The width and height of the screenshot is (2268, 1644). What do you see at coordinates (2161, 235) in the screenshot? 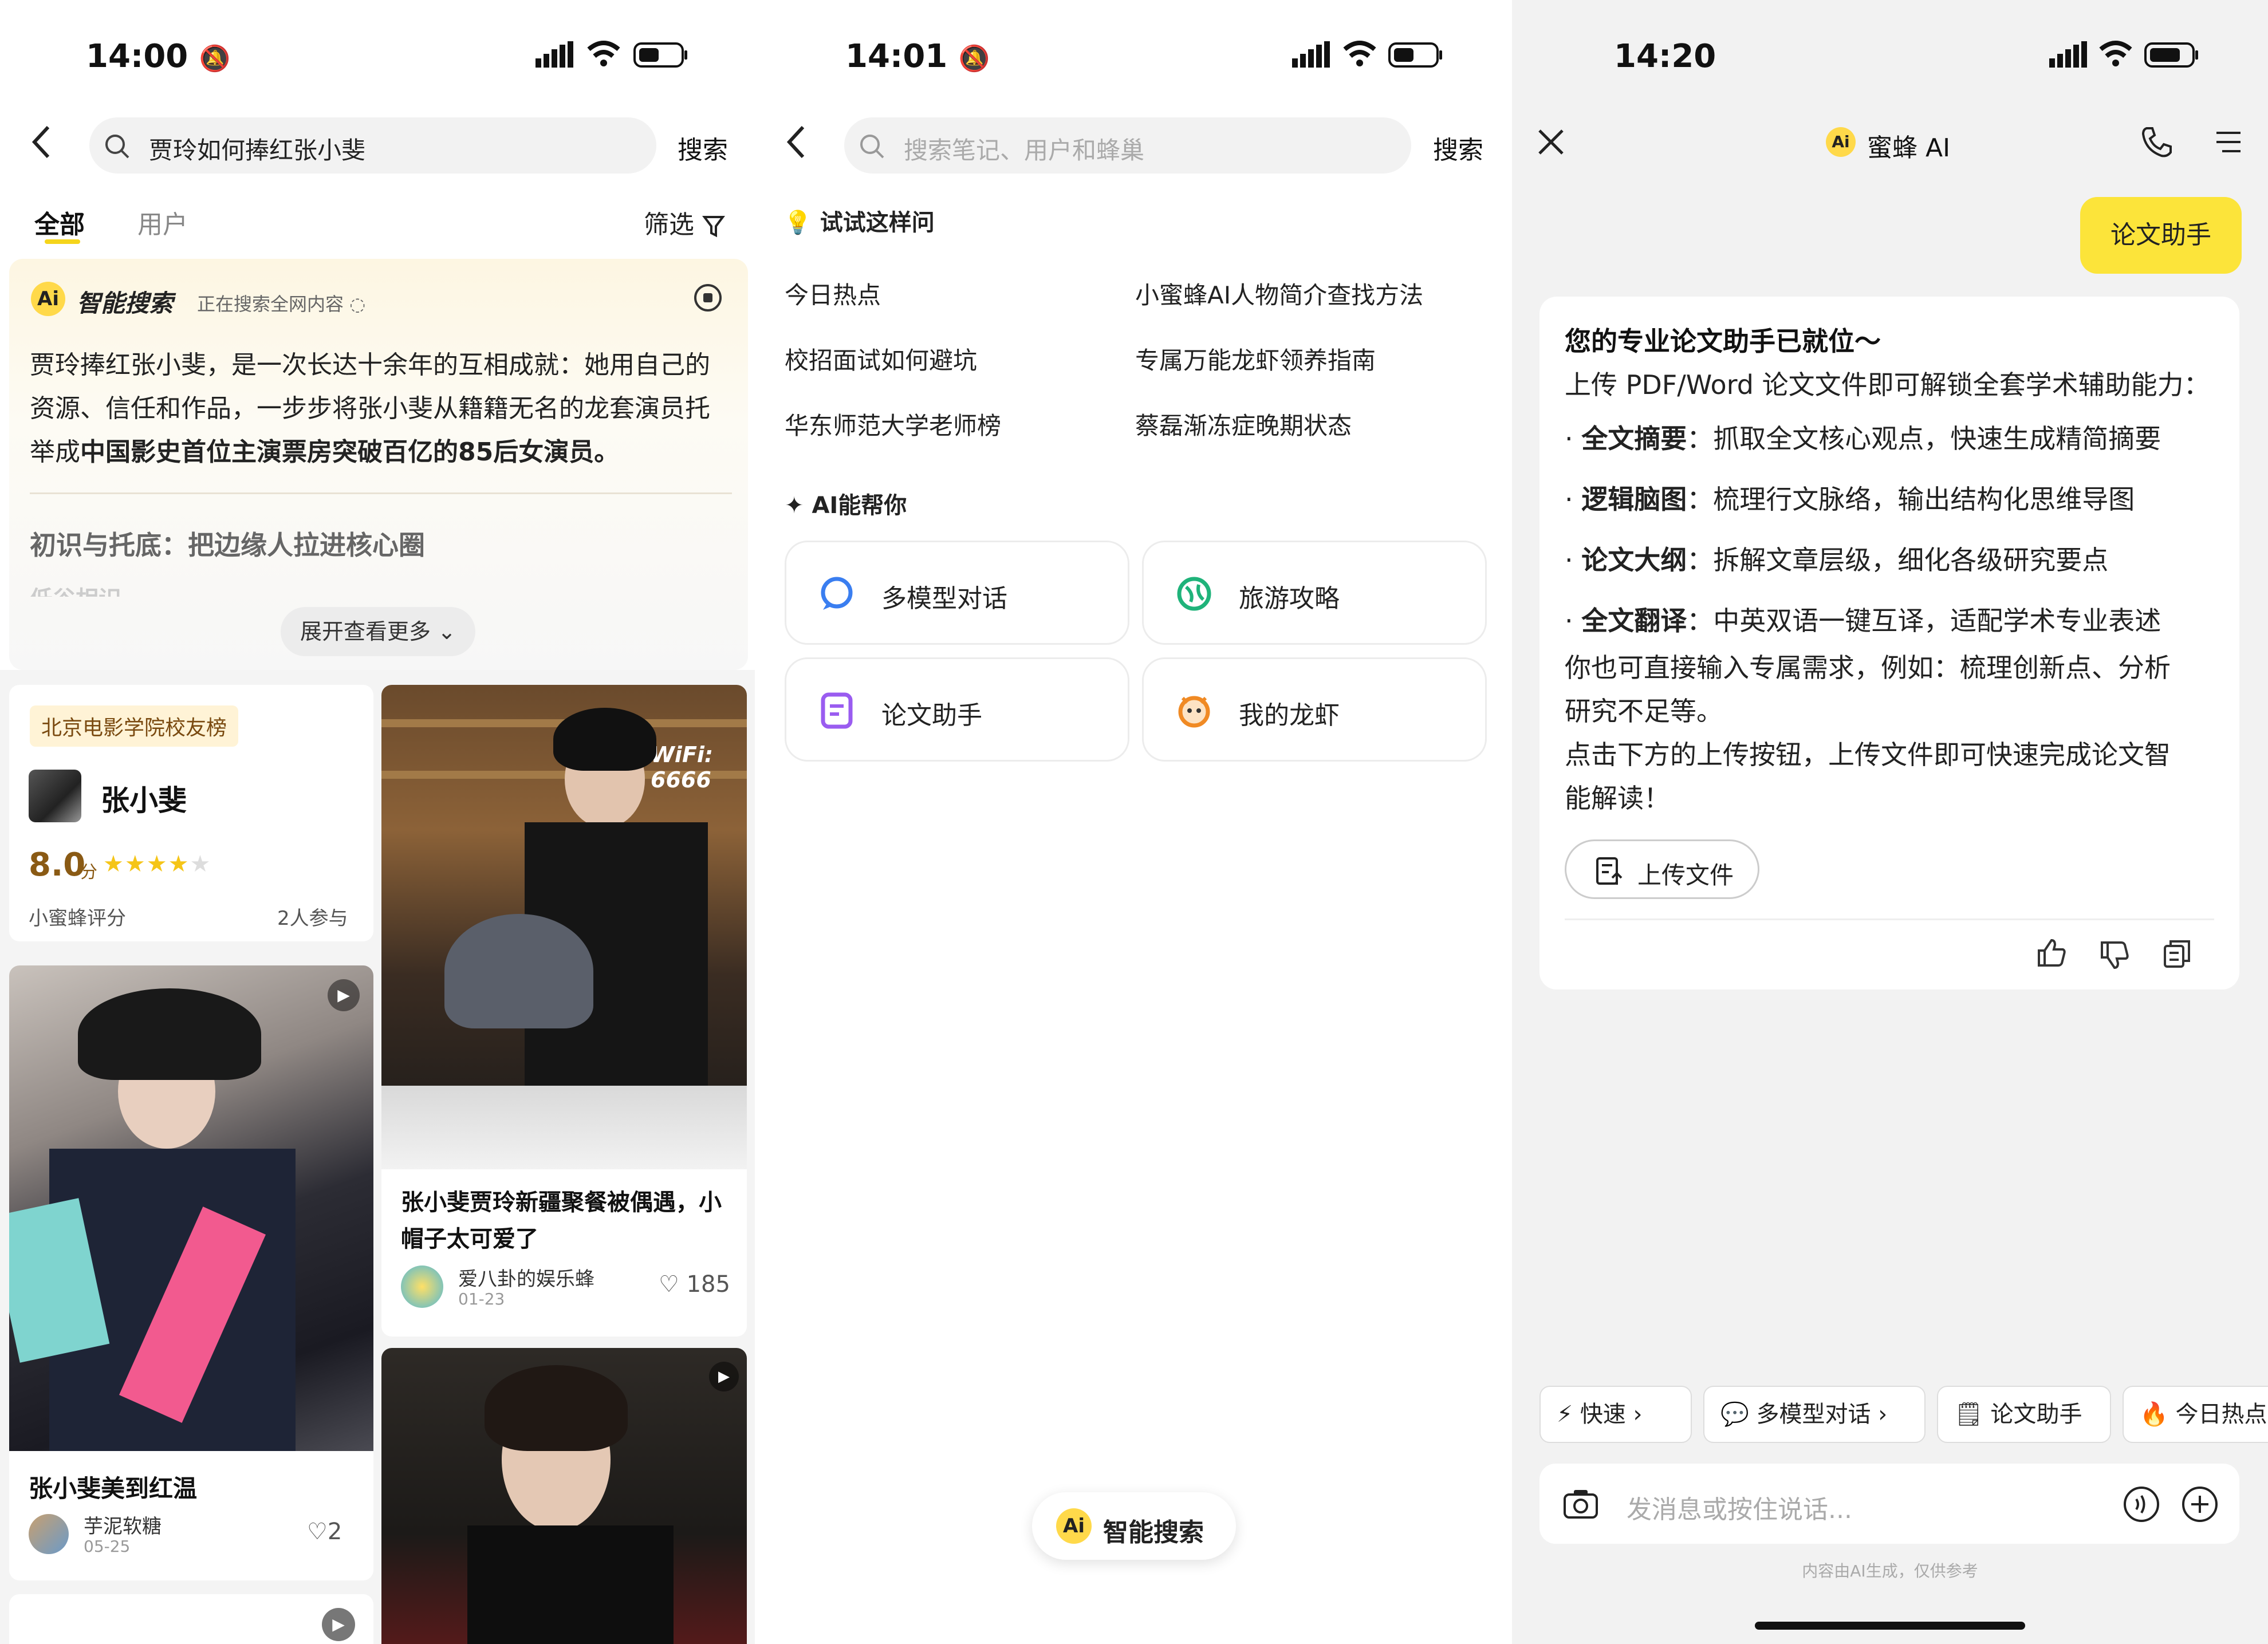
I see `user-message-bubble: 论文助手` at bounding box center [2161, 235].